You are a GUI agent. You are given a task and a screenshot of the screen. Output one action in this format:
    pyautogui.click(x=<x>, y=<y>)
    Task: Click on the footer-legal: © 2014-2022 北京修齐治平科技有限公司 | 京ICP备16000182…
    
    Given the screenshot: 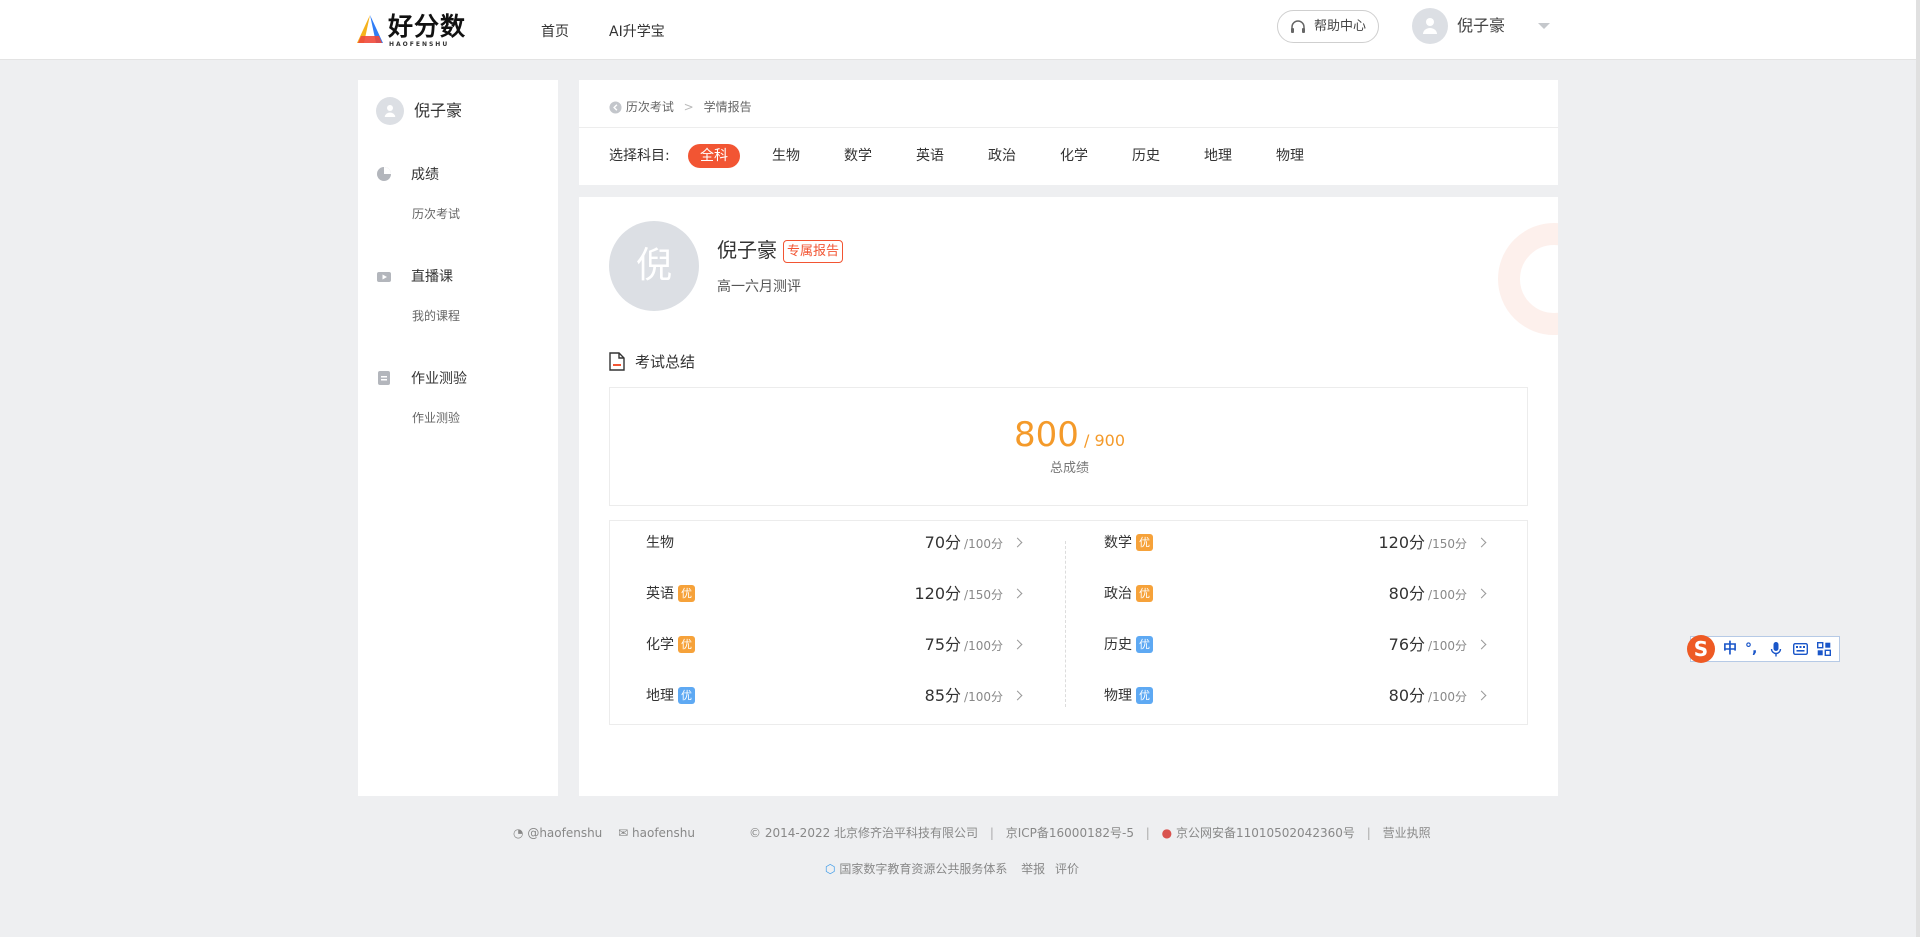 What is the action you would take?
    pyautogui.click(x=1090, y=833)
    